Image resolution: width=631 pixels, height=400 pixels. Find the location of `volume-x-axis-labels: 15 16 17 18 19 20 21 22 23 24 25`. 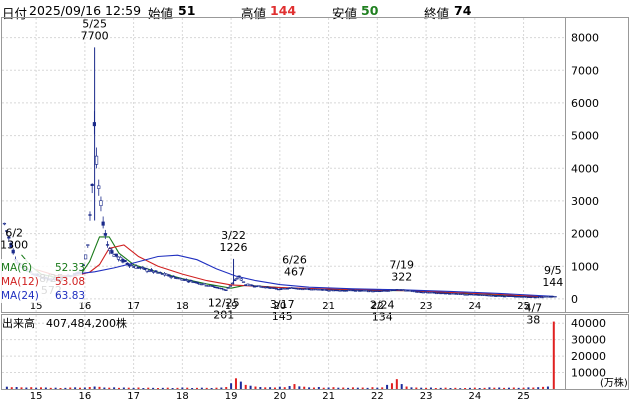

volume-x-axis-labels: 15 16 17 18 19 20 21 22 23 24 25 is located at coordinates (280, 395).